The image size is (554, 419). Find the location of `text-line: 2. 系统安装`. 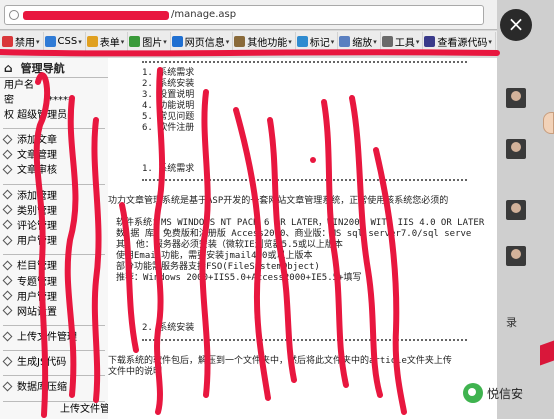

text-line: 2. 系统安装 is located at coordinates (168, 84).